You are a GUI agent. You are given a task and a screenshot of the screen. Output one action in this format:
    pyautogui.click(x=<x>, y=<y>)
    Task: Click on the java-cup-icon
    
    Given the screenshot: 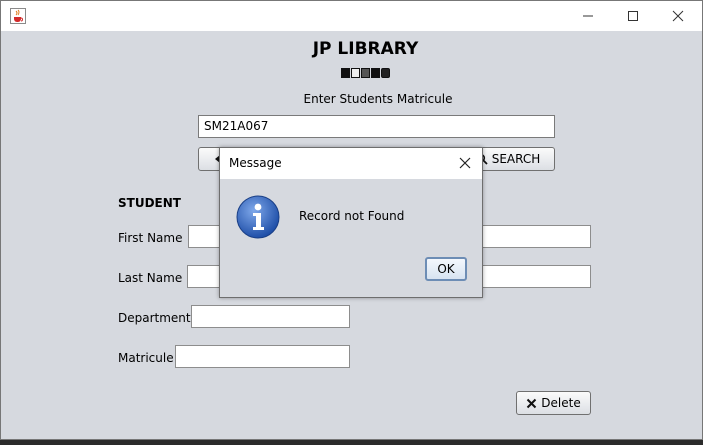 What is the action you would take?
    pyautogui.click(x=18, y=16)
    